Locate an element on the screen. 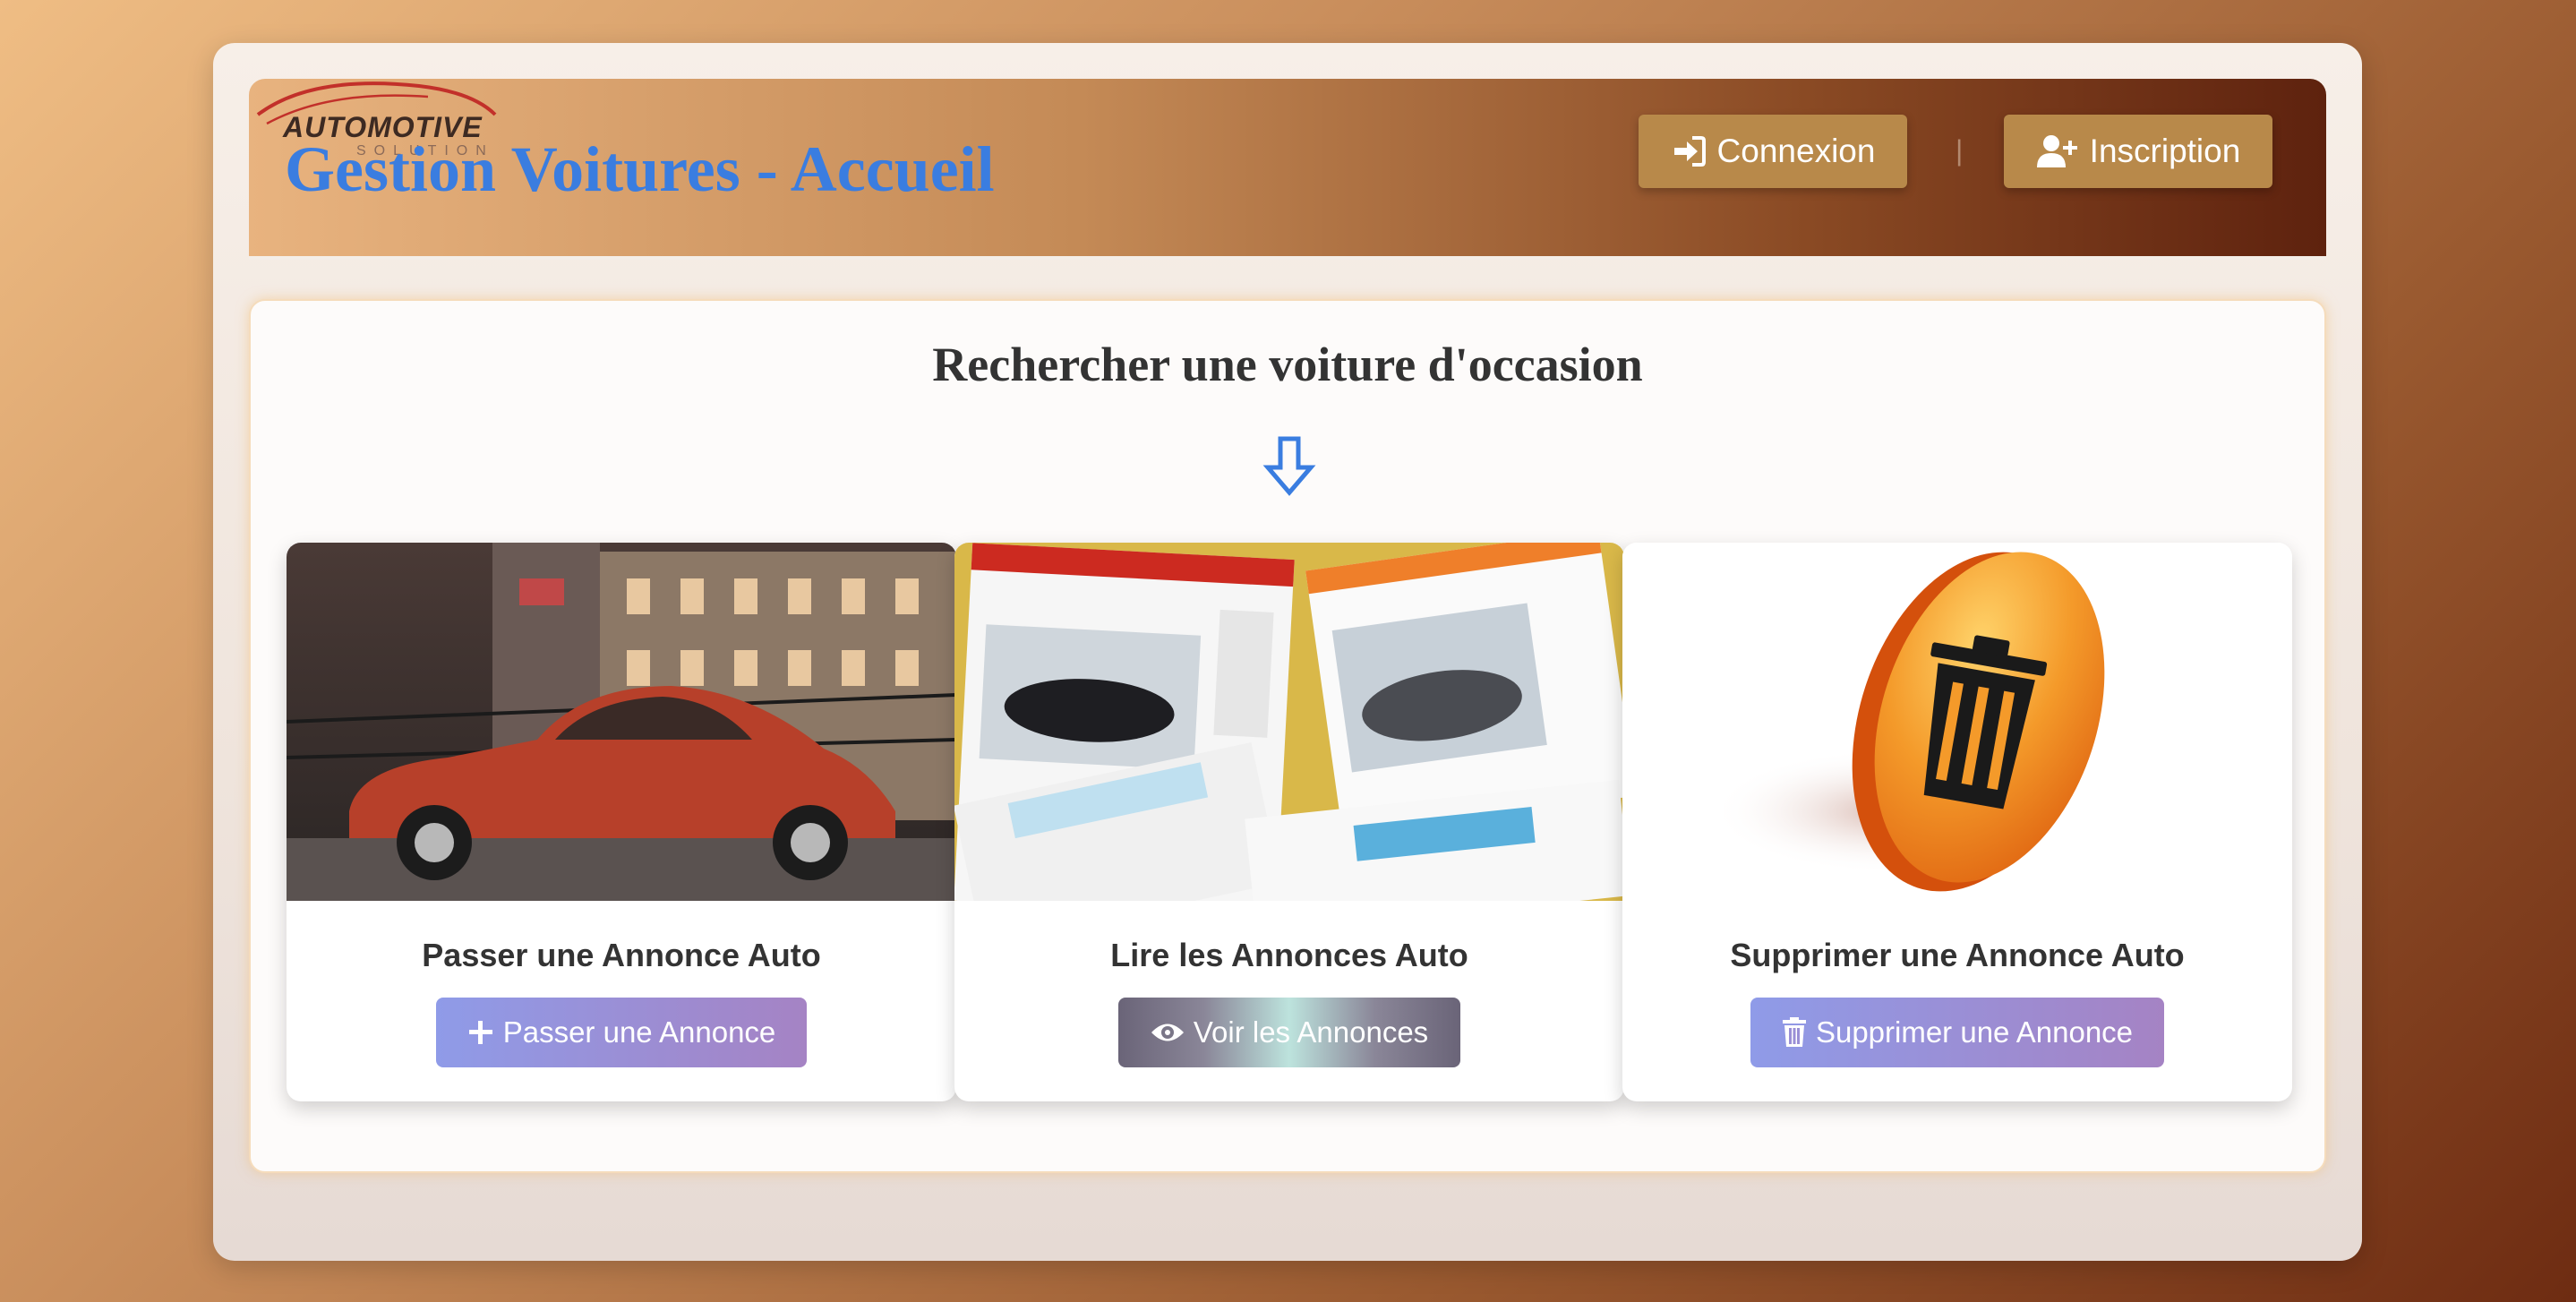 This screenshot has height=1302, width=2576. card-title: Supprimer une Annonce Auto is located at coordinates (1958, 955).